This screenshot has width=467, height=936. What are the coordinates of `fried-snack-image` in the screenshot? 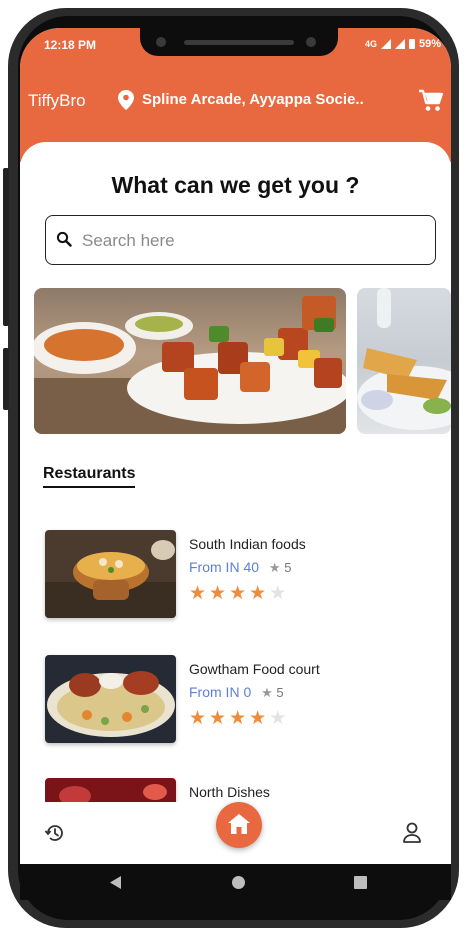 It's located at (404, 359).